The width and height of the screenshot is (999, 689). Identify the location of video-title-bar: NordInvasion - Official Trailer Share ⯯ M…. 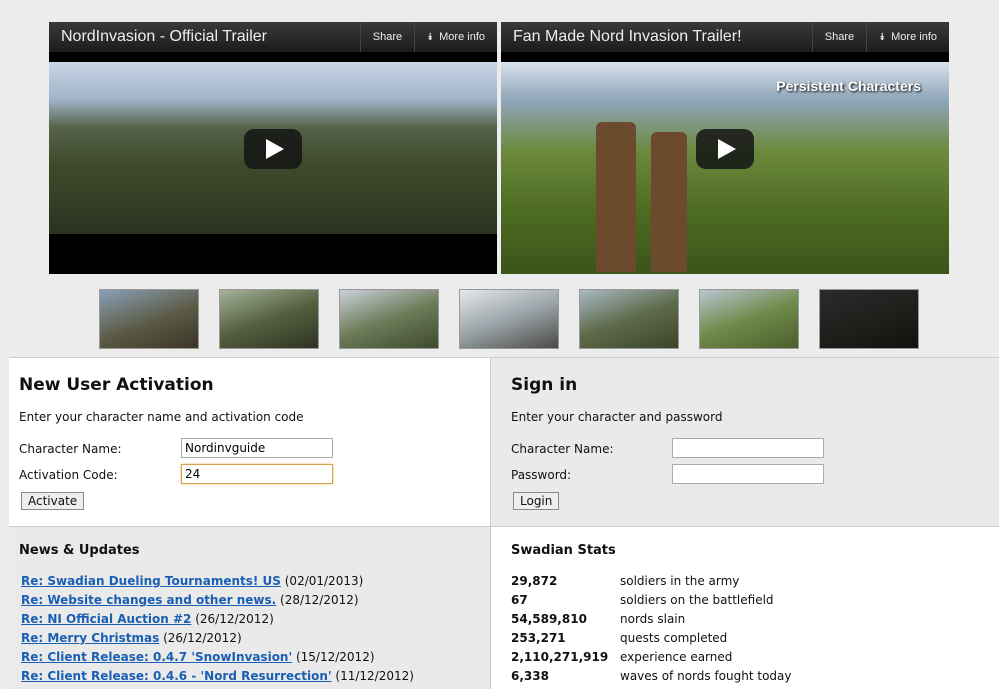
(273, 37).